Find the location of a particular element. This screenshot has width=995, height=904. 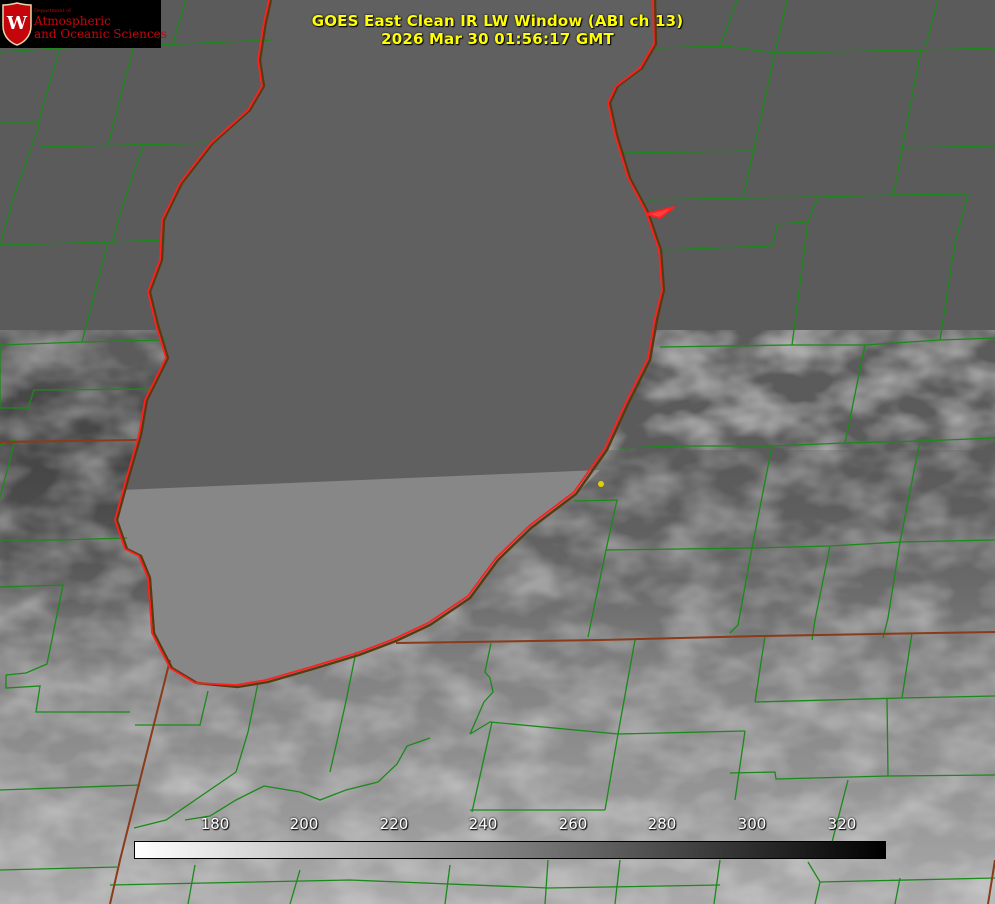

colorbar-tick-label: 320 is located at coordinates (842, 824).